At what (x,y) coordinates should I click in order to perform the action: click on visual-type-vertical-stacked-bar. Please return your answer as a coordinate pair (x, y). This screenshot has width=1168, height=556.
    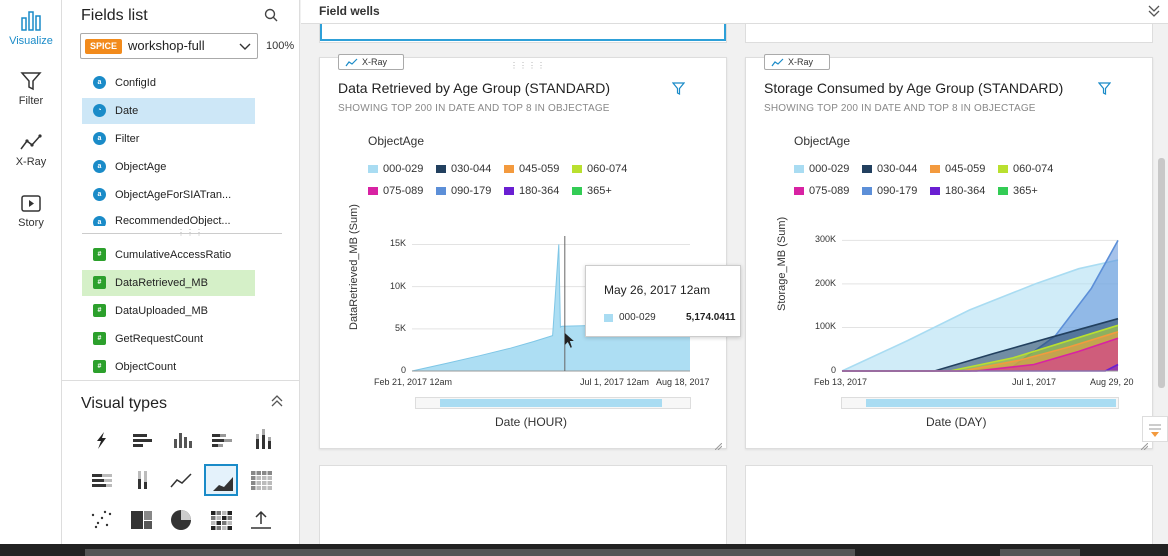
    Looking at the image, I should click on (261, 440).